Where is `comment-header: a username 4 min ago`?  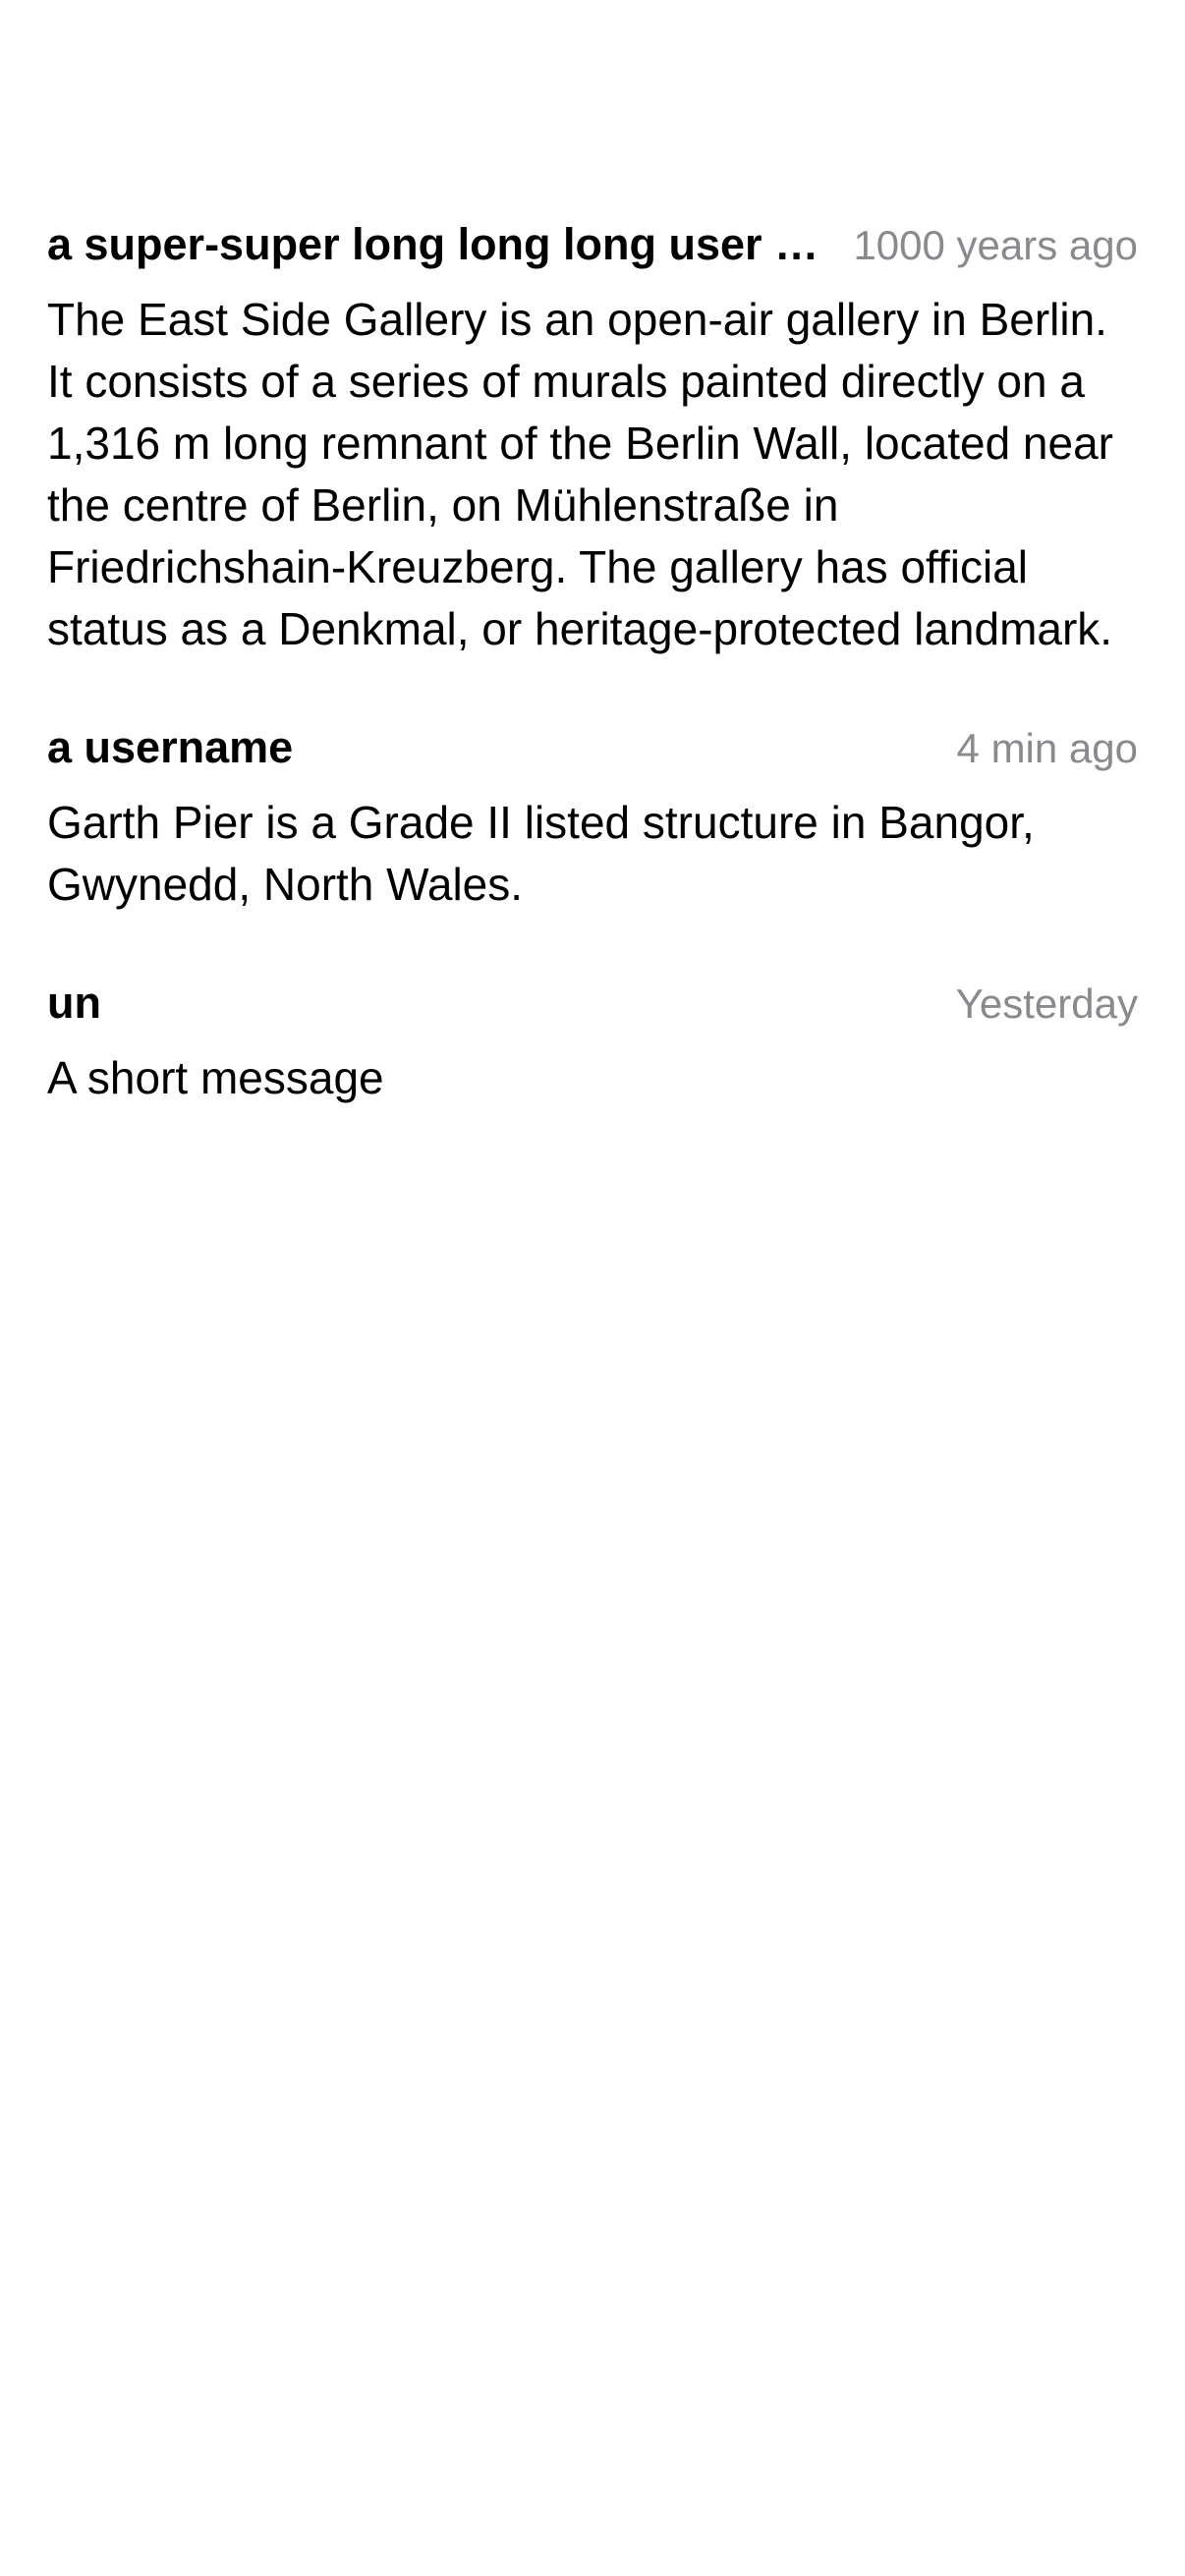
comment-header: a username 4 min ago is located at coordinates (592, 747).